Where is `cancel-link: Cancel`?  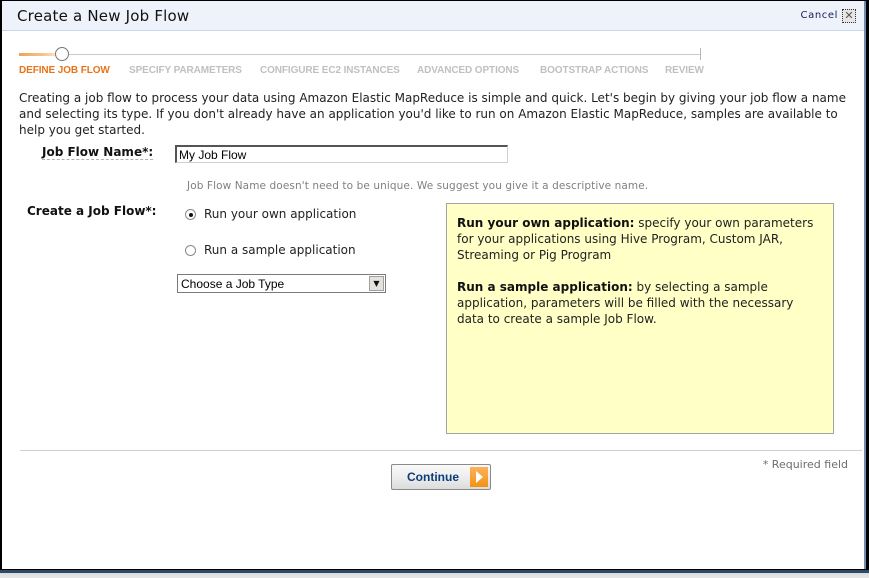 cancel-link: Cancel is located at coordinates (819, 15).